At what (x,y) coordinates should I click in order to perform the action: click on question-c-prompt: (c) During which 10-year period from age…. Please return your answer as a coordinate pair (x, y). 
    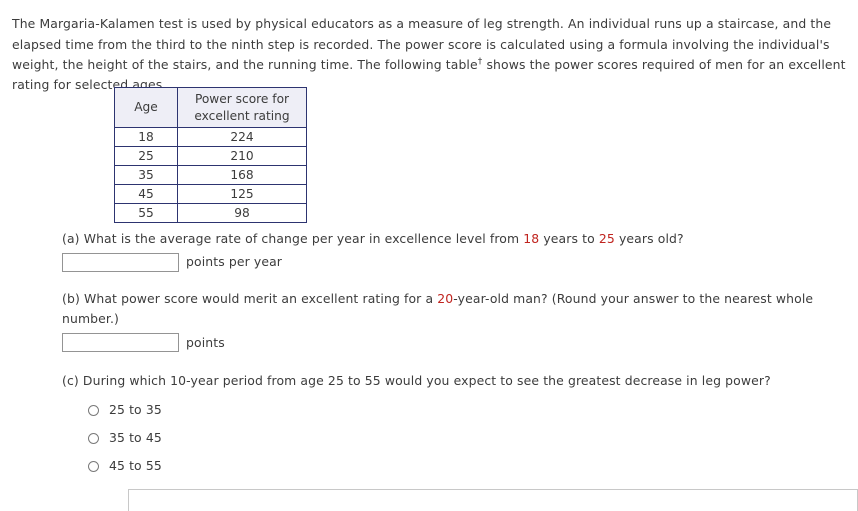
    Looking at the image, I should click on (452, 381).